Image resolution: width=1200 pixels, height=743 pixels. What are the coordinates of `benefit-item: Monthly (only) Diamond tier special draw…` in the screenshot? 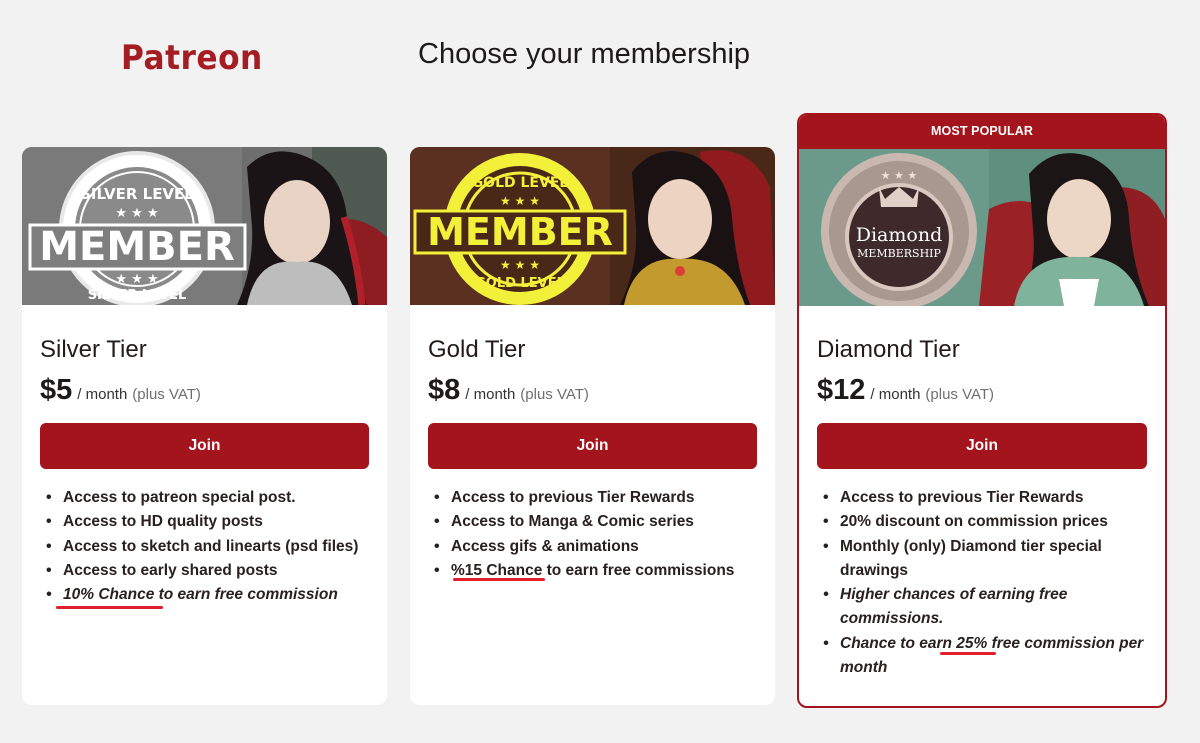 It's located at (985, 559).